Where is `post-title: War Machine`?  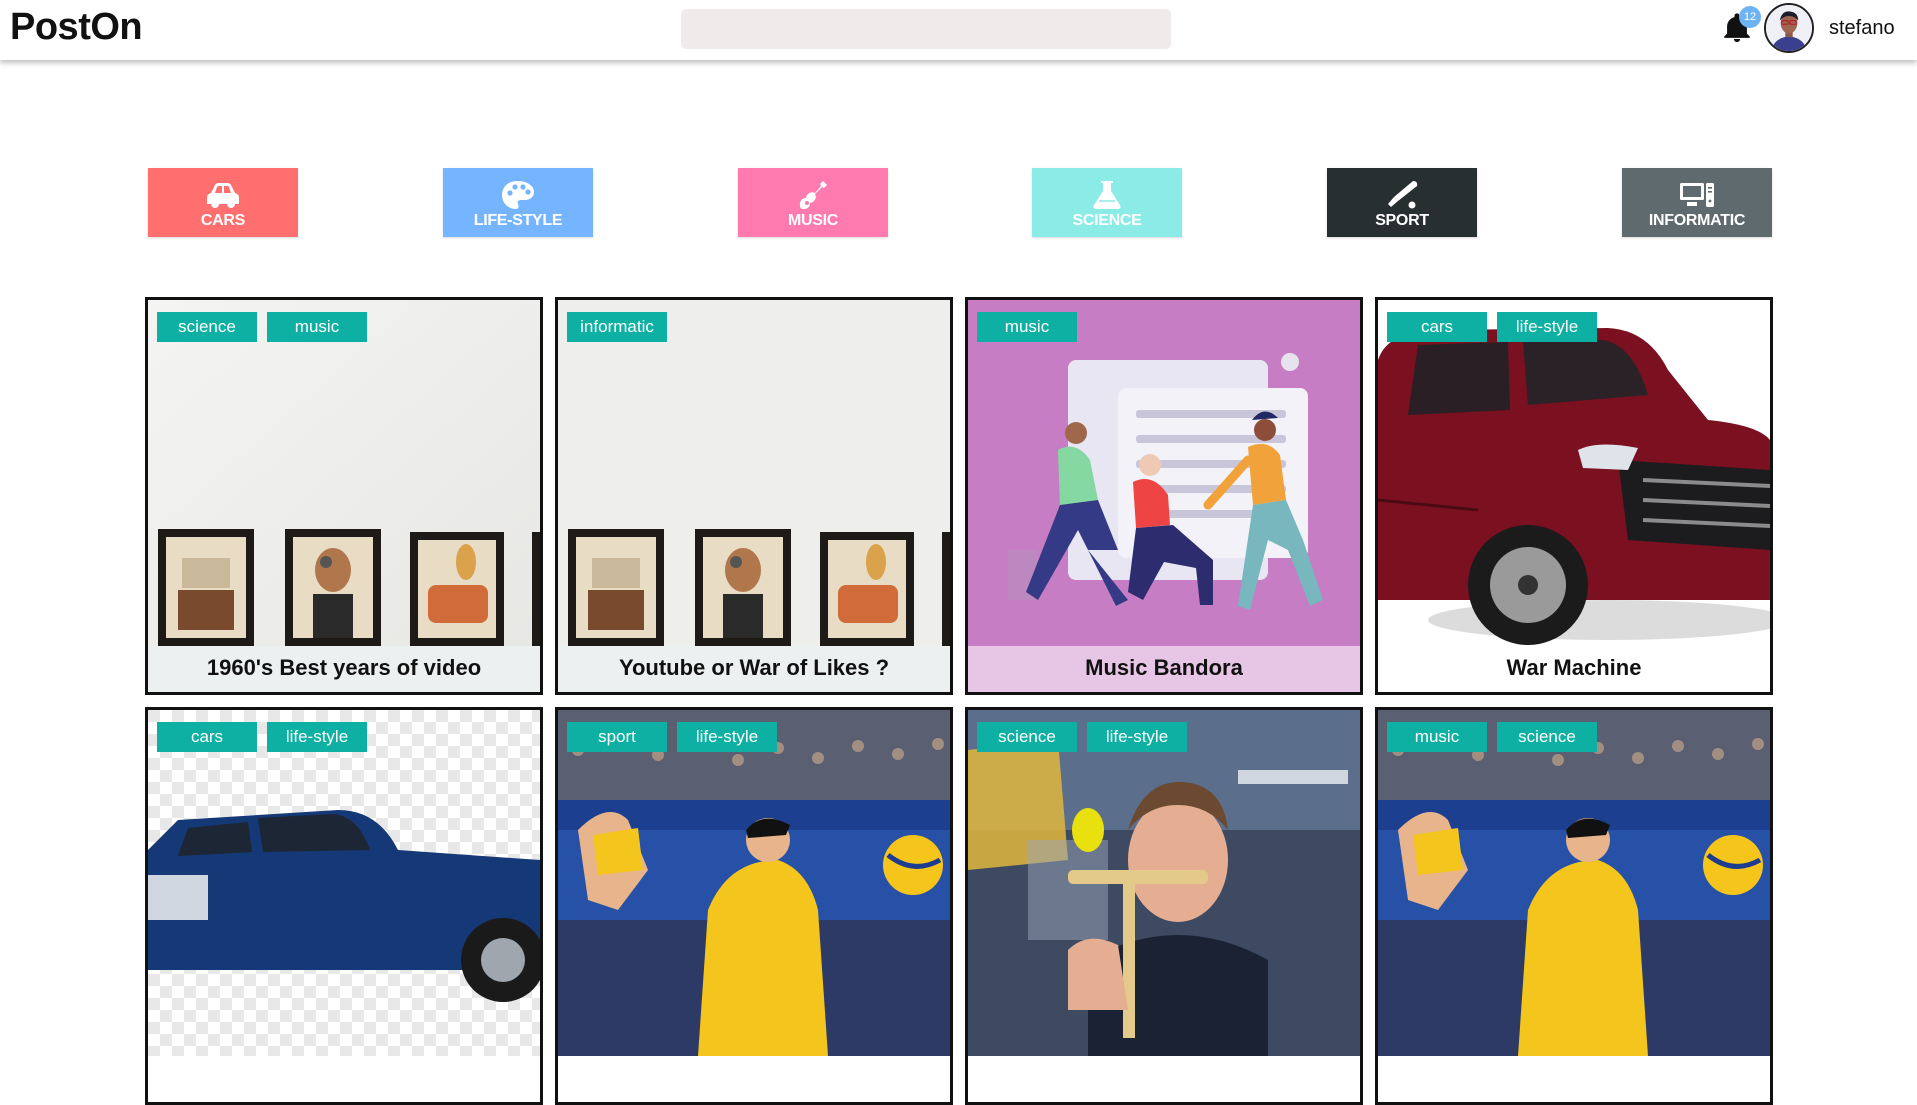 post-title: War Machine is located at coordinates (1574, 669).